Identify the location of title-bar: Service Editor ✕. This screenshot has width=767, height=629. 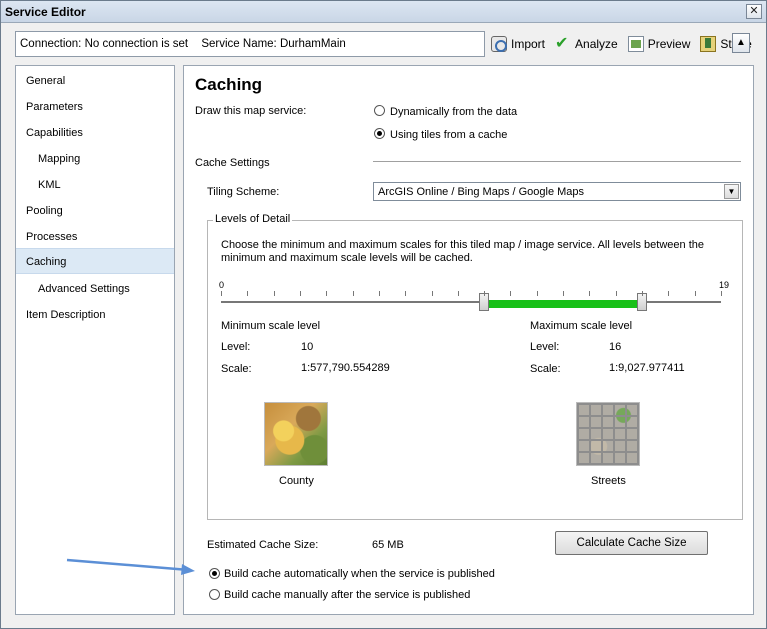
(383, 12).